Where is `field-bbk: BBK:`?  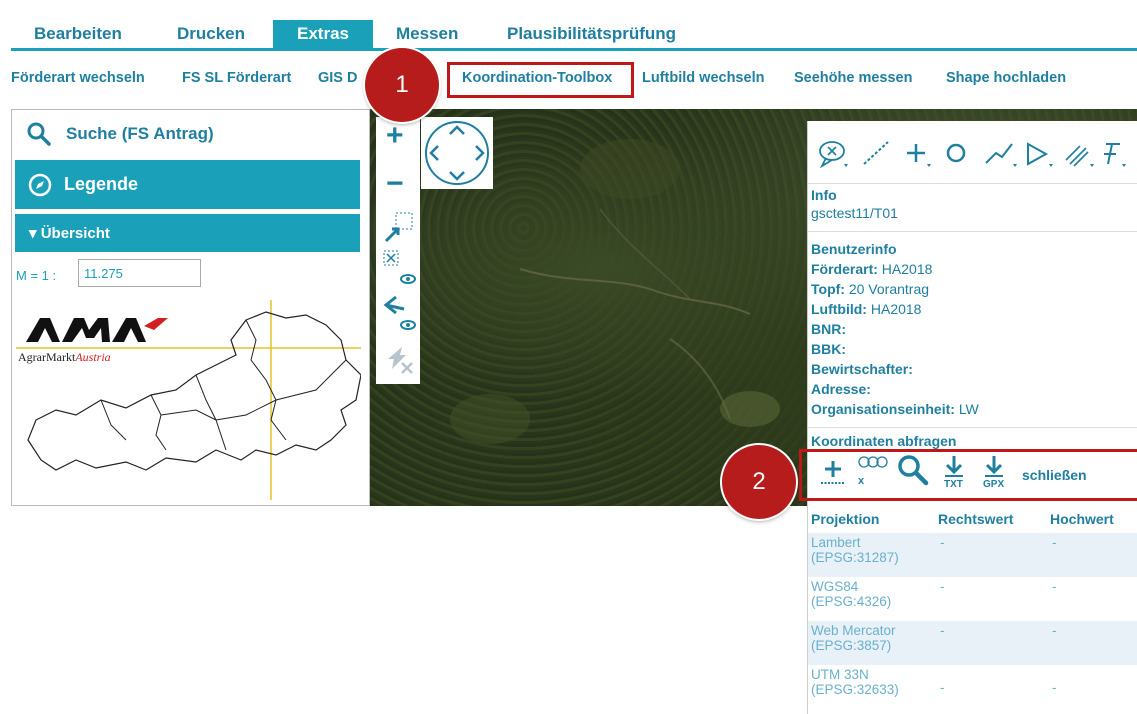 field-bbk: BBK: is located at coordinates (828, 349).